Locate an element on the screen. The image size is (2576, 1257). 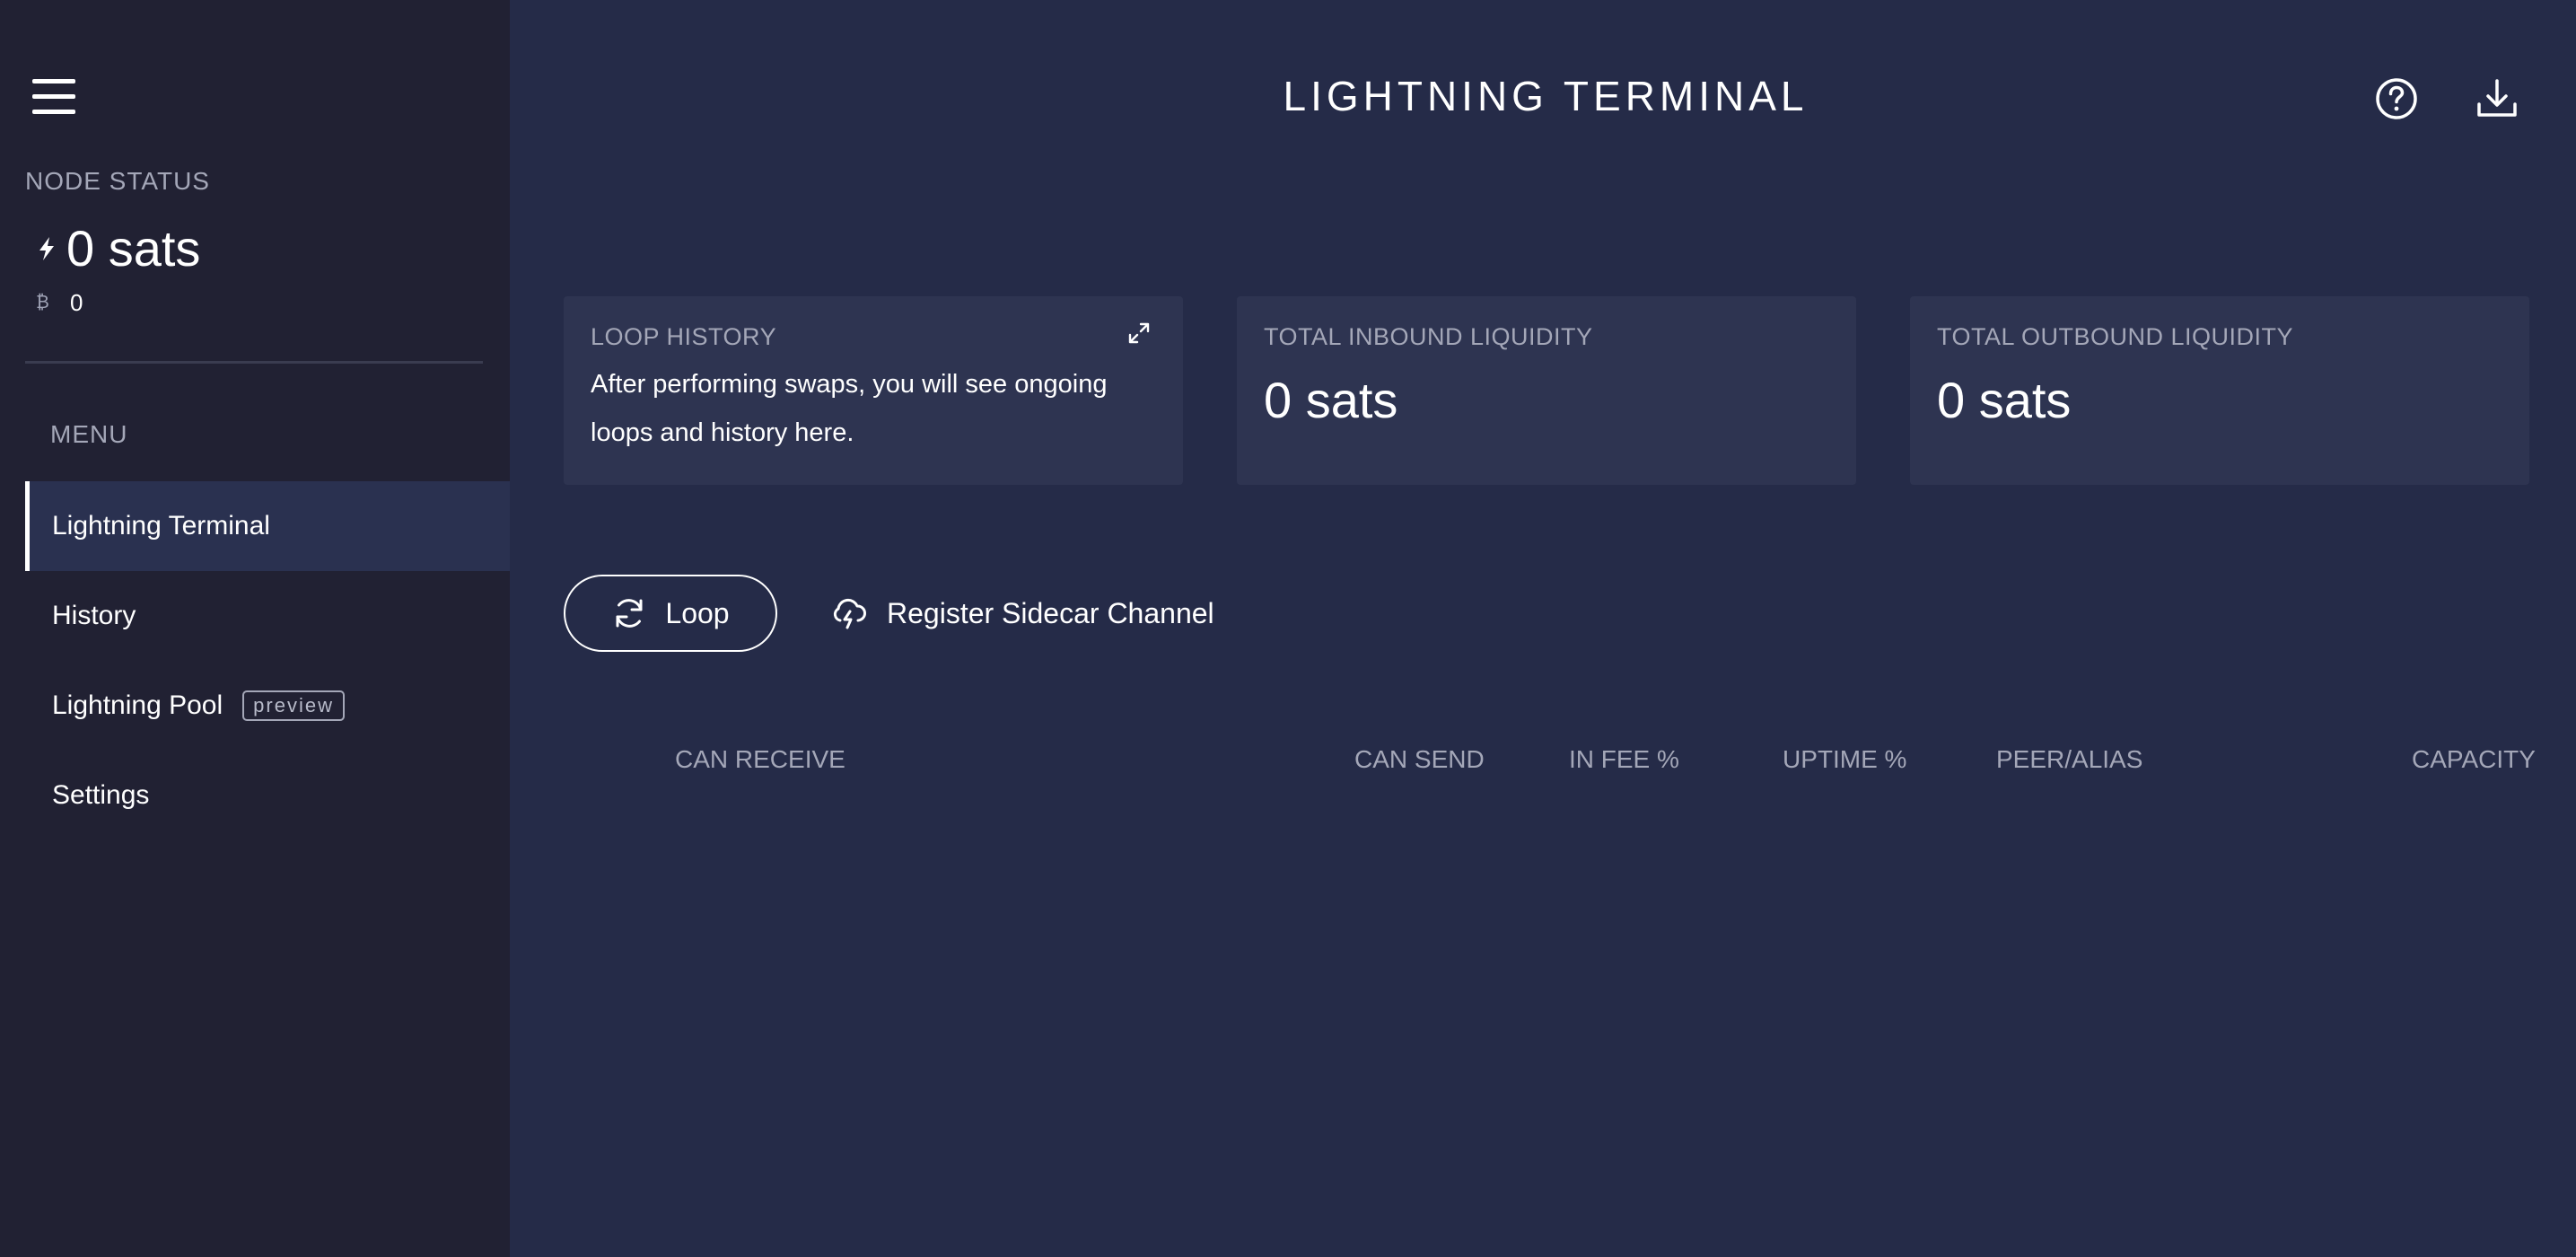
lightning-balance: 0 sats is located at coordinates (118, 248).